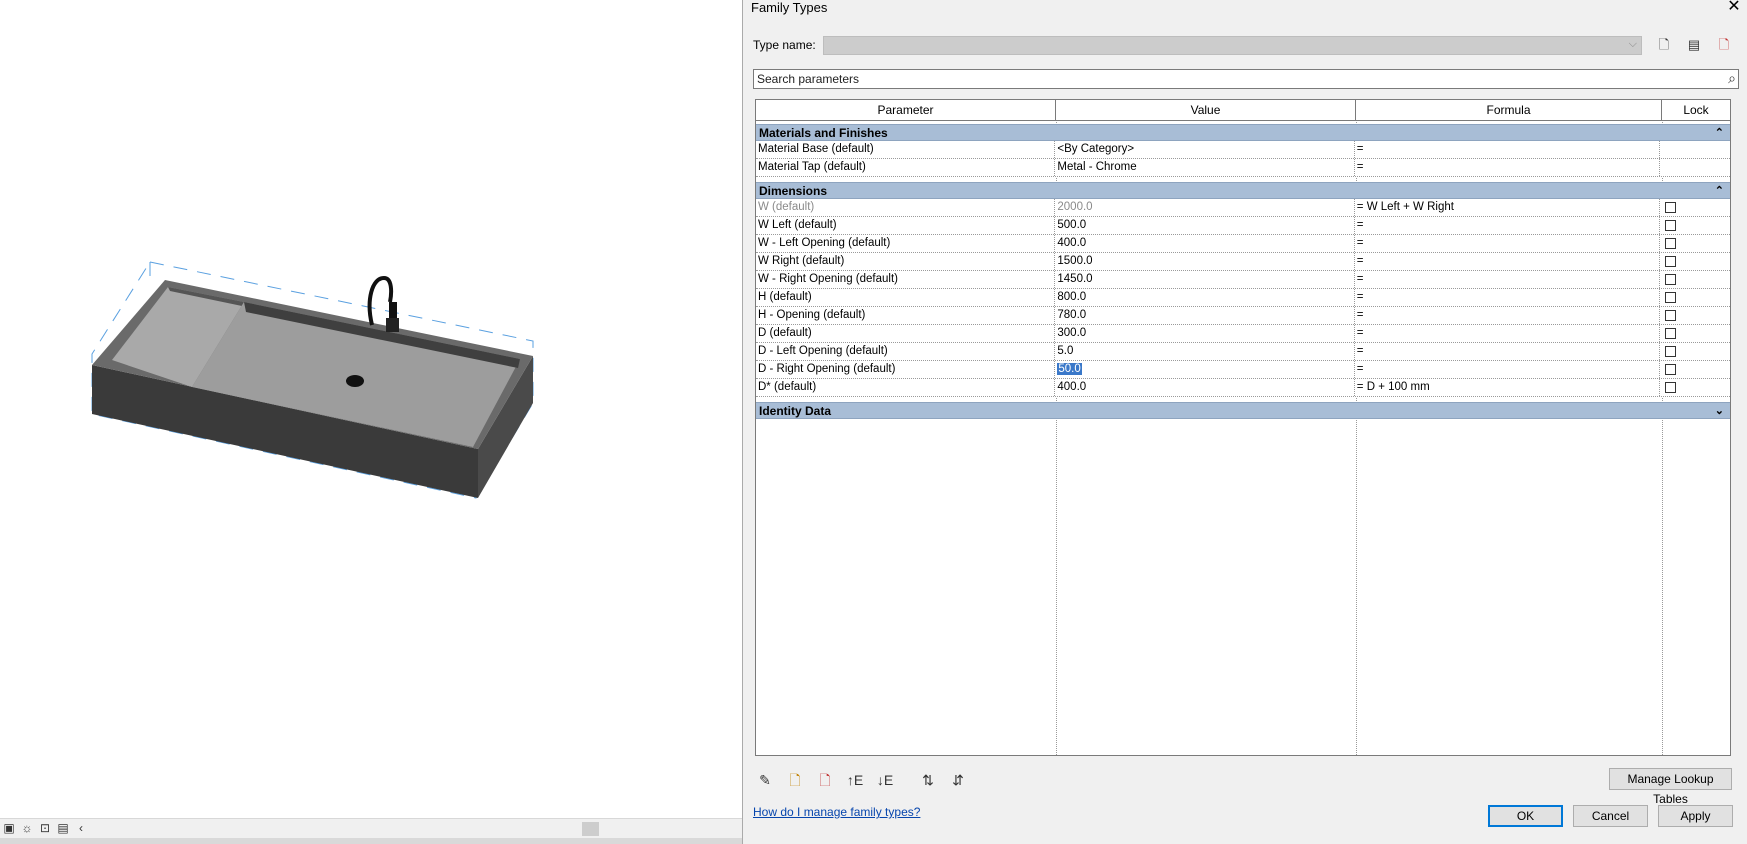  I want to click on help-link: How do I manage family types?, so click(836, 812).